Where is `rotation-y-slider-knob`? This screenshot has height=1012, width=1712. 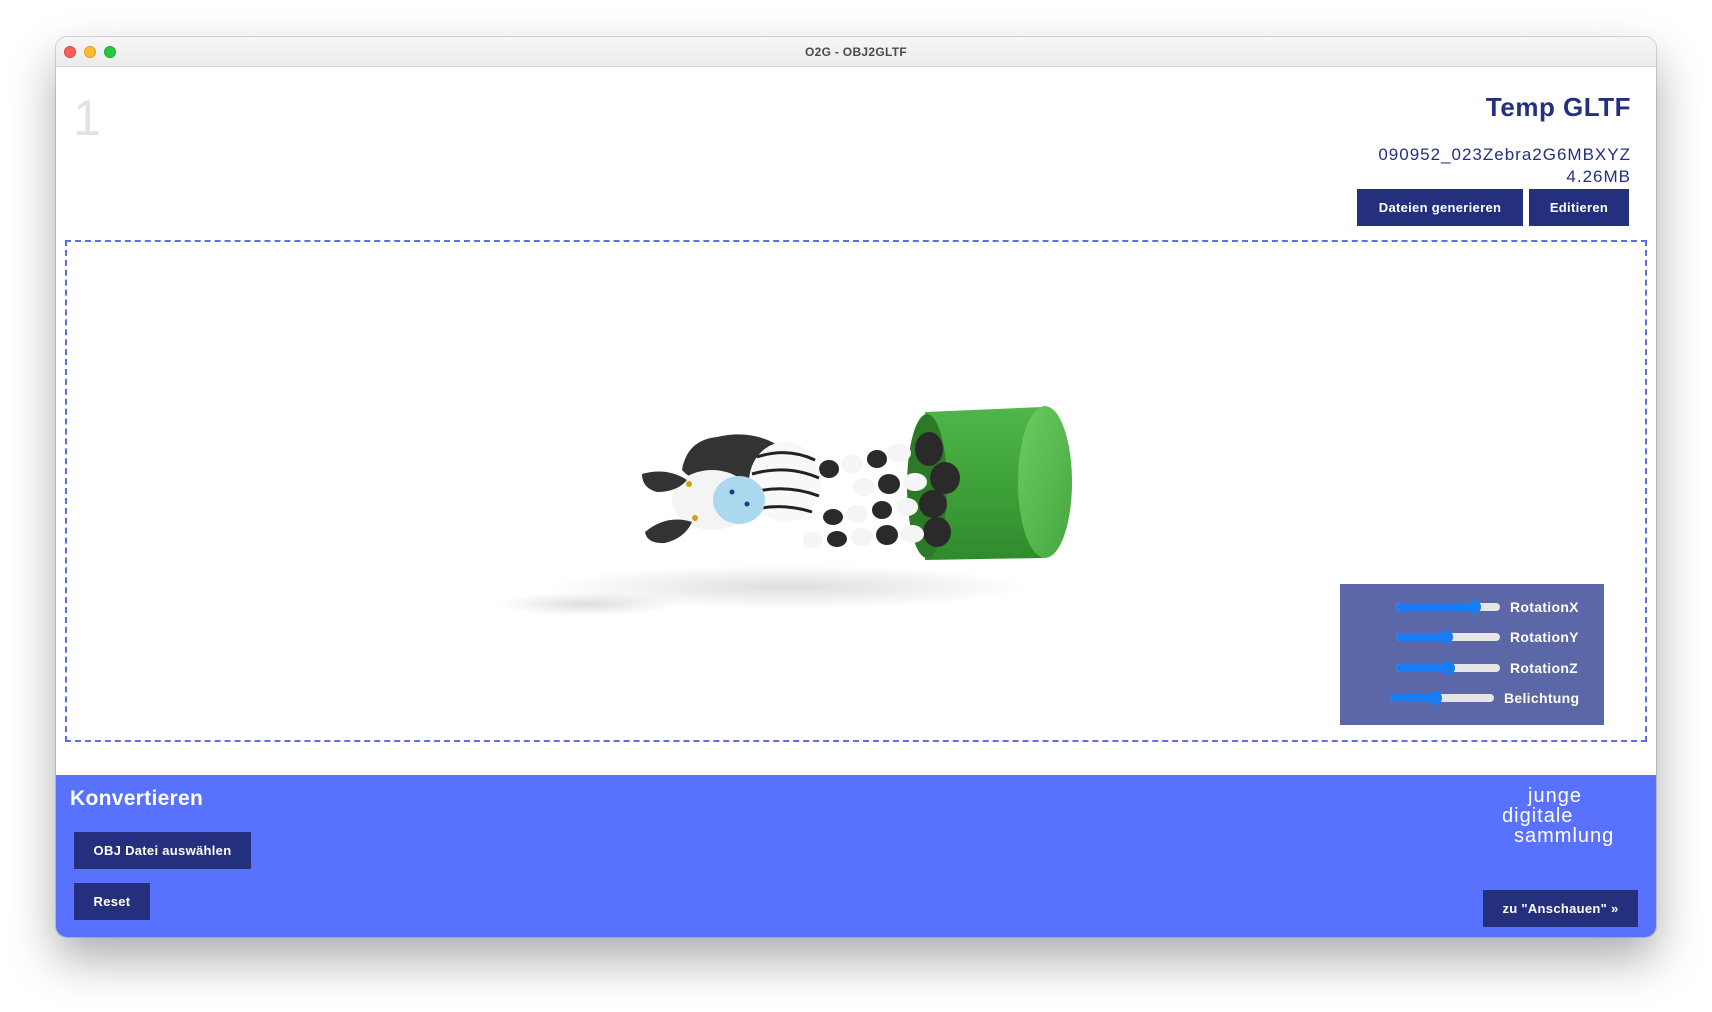 rotation-y-slider-knob is located at coordinates (1445, 637).